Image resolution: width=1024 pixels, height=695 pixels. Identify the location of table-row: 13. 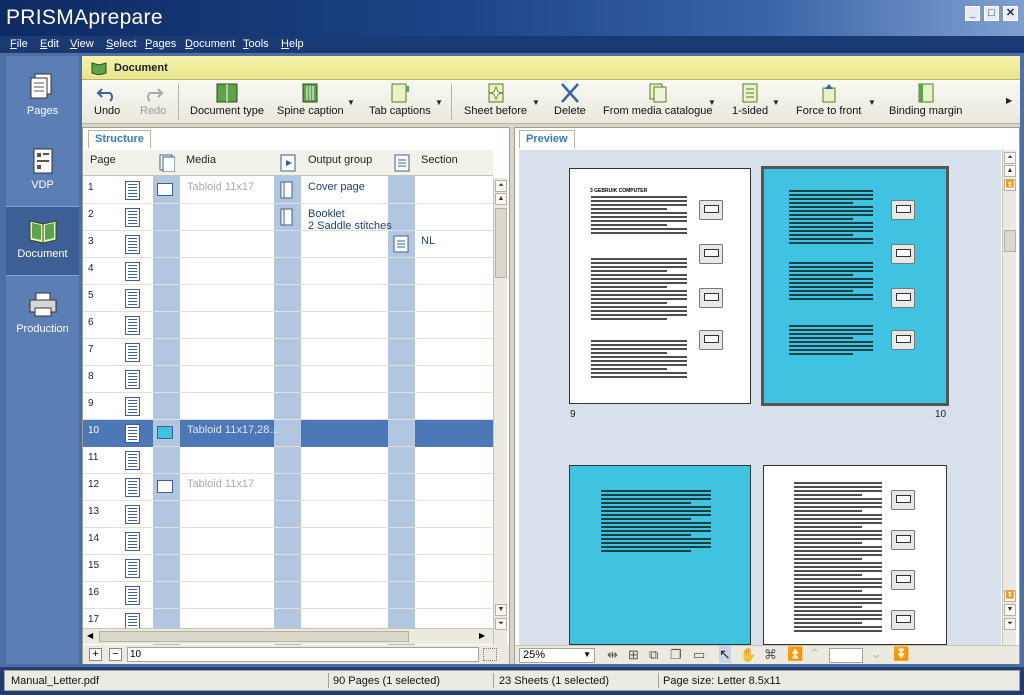
(288, 514).